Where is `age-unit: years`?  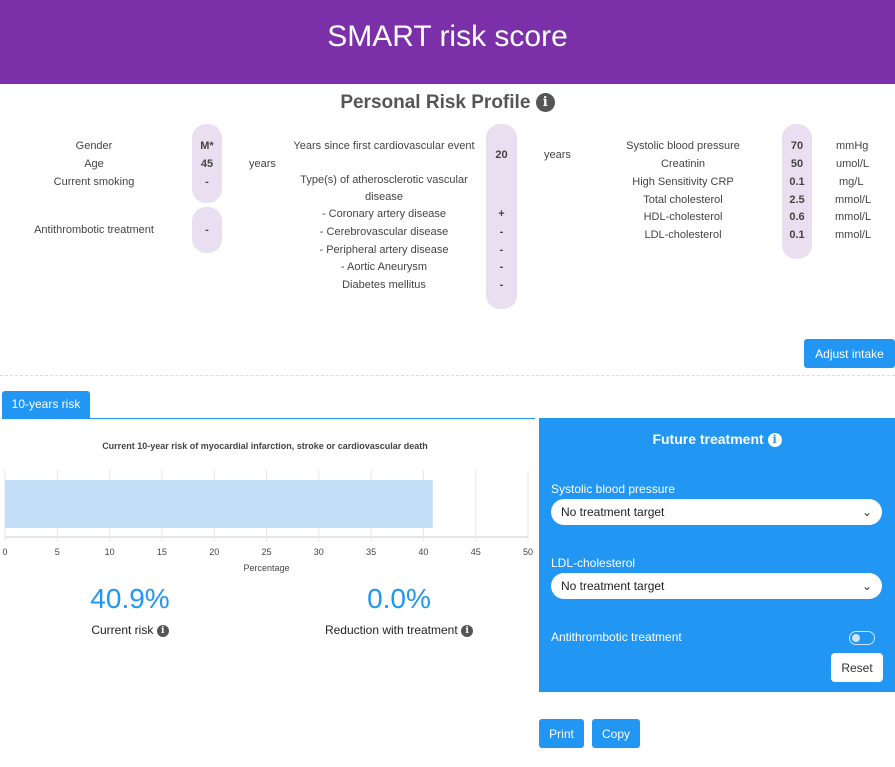
age-unit: years is located at coordinates (262, 164).